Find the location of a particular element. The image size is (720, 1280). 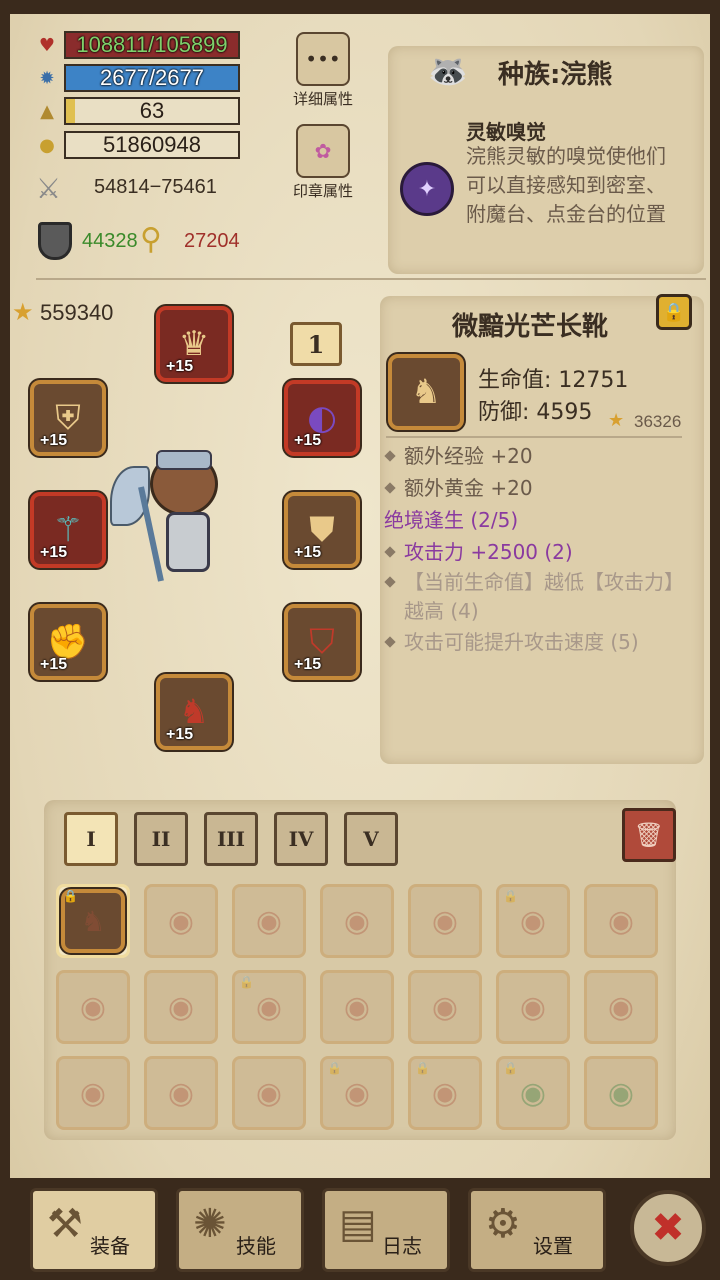

power-score: 559340 is located at coordinates (77, 312).